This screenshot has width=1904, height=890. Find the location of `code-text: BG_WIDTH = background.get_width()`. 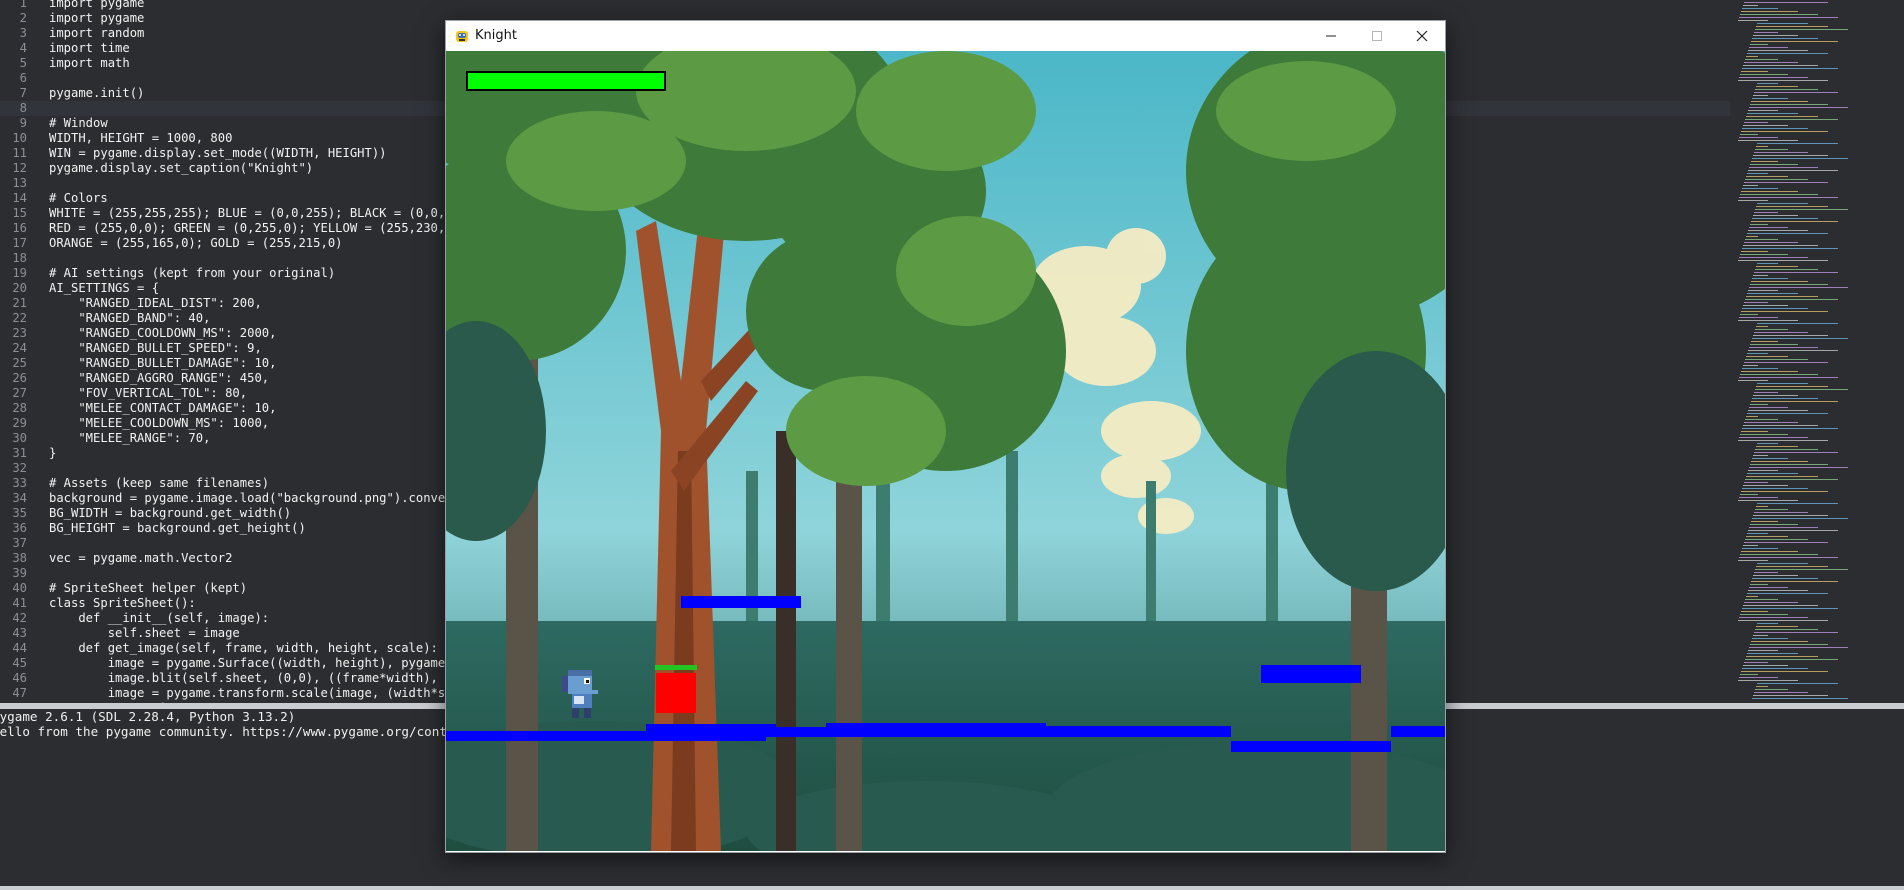

code-text: BG_WIDTH = background.get_width() is located at coordinates (170, 513).